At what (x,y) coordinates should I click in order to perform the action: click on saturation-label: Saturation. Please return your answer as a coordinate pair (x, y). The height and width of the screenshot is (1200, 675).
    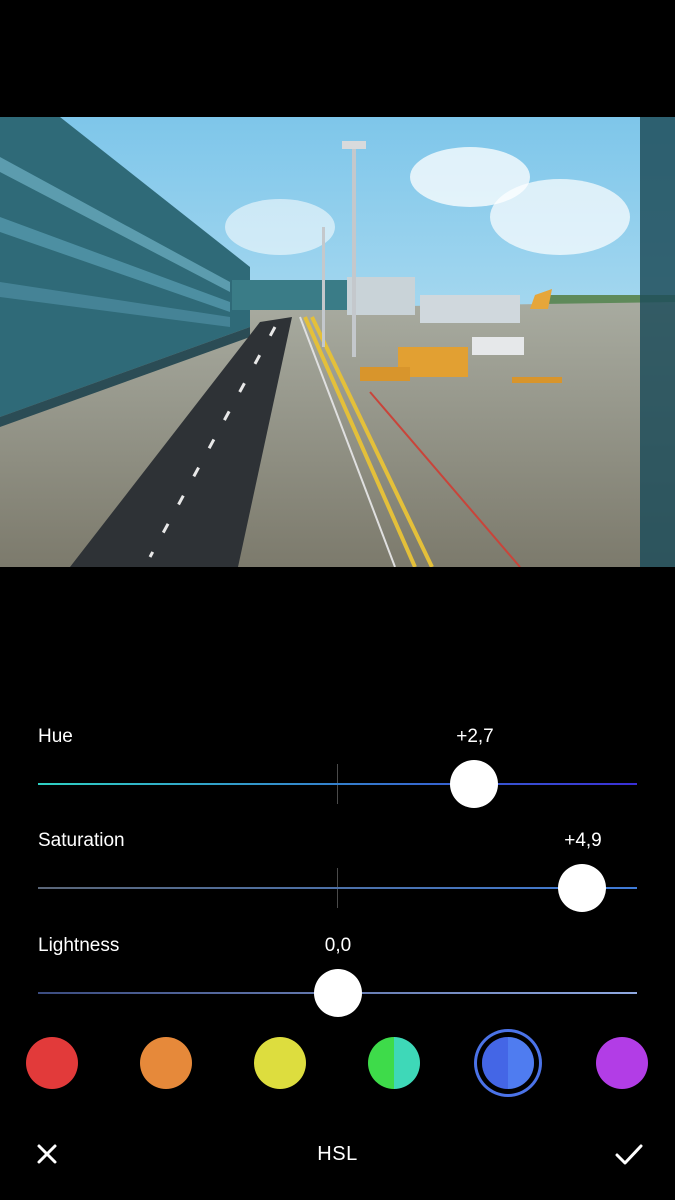
    Looking at the image, I should click on (81, 840).